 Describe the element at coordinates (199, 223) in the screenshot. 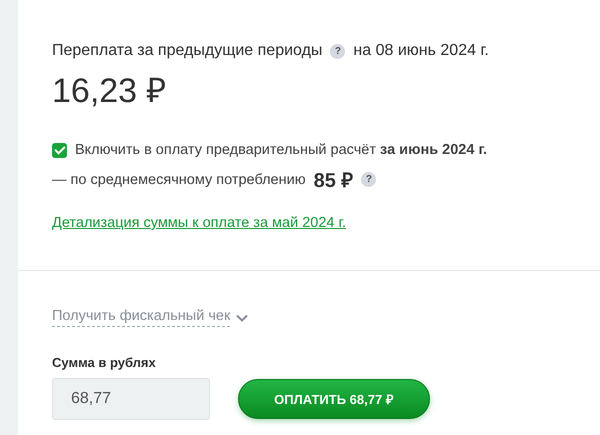

I see `details-link: Детализация суммы к оплате за май 2024 г.` at that location.